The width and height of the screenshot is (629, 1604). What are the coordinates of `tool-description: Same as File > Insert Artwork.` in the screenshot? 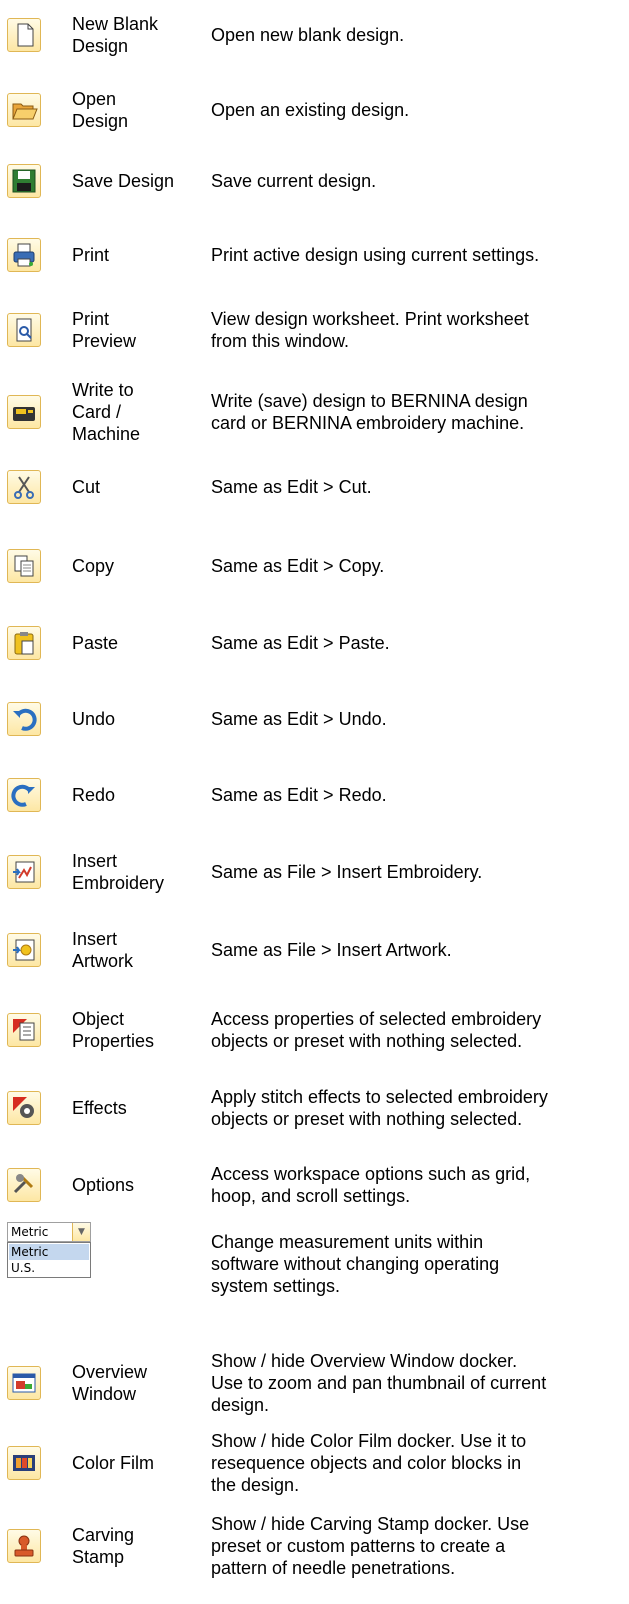 It's located at (331, 950).